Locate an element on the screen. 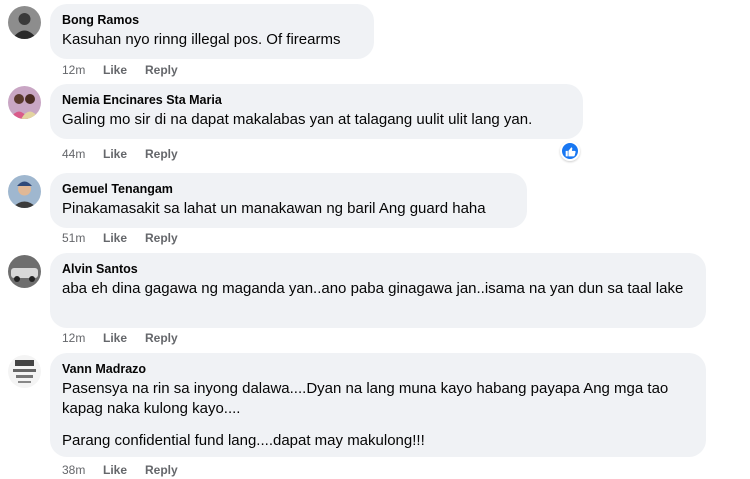  commenter-name: Bong Ramos is located at coordinates (212, 20).